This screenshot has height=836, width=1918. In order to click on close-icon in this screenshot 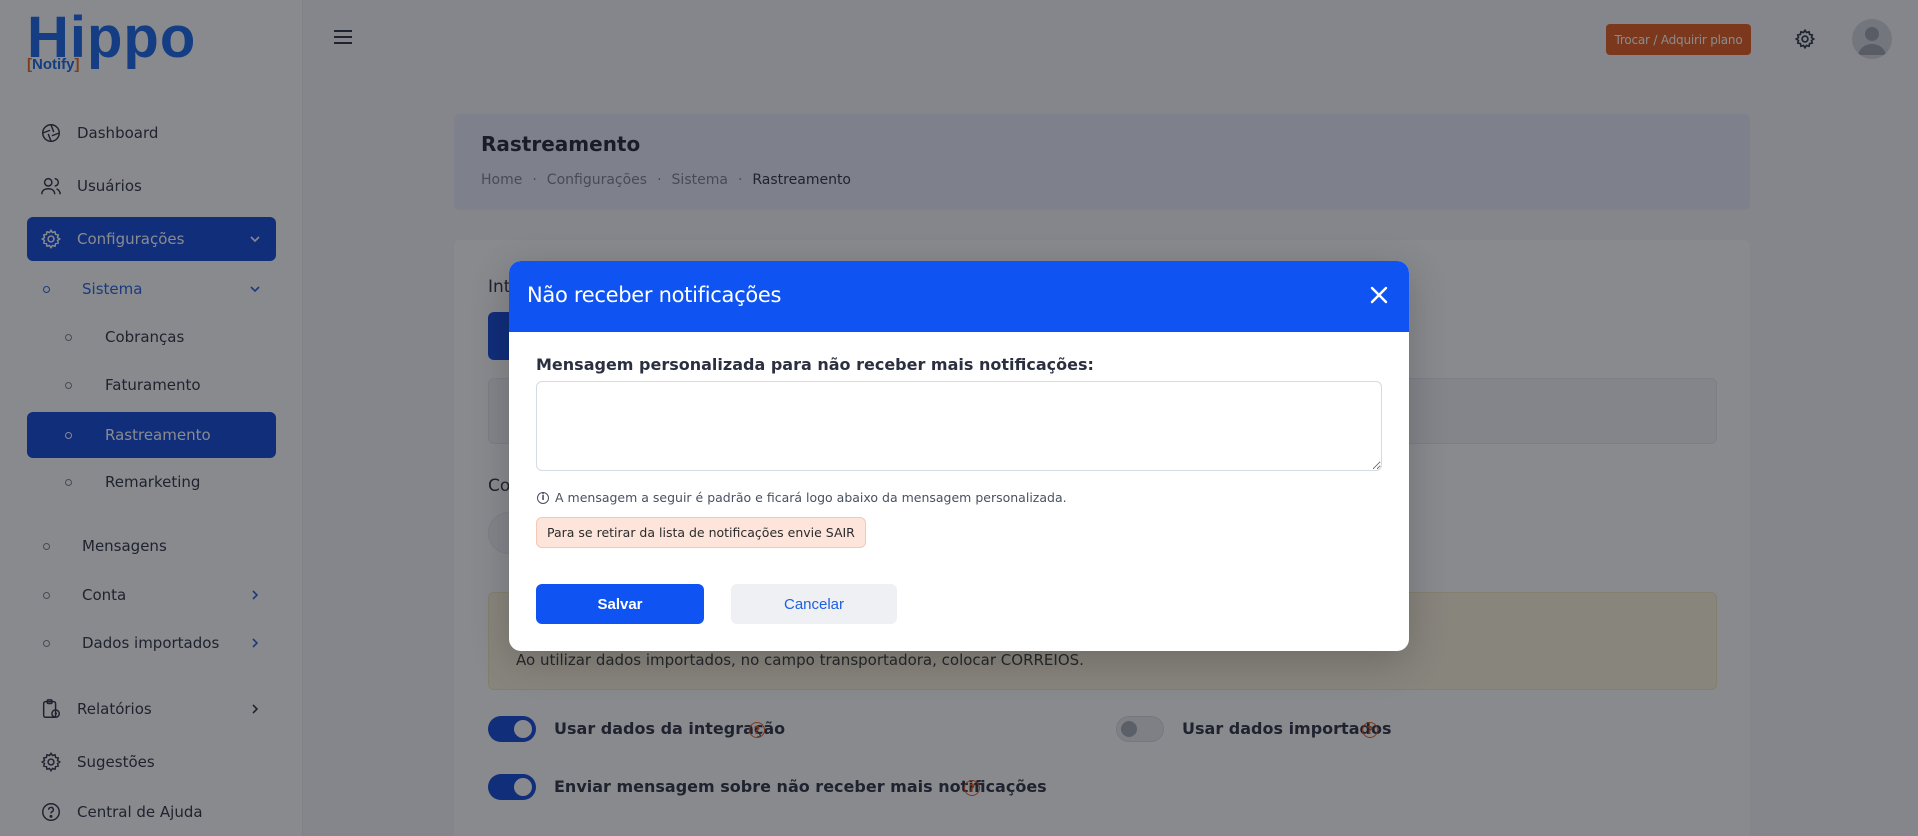, I will do `click(1379, 295)`.